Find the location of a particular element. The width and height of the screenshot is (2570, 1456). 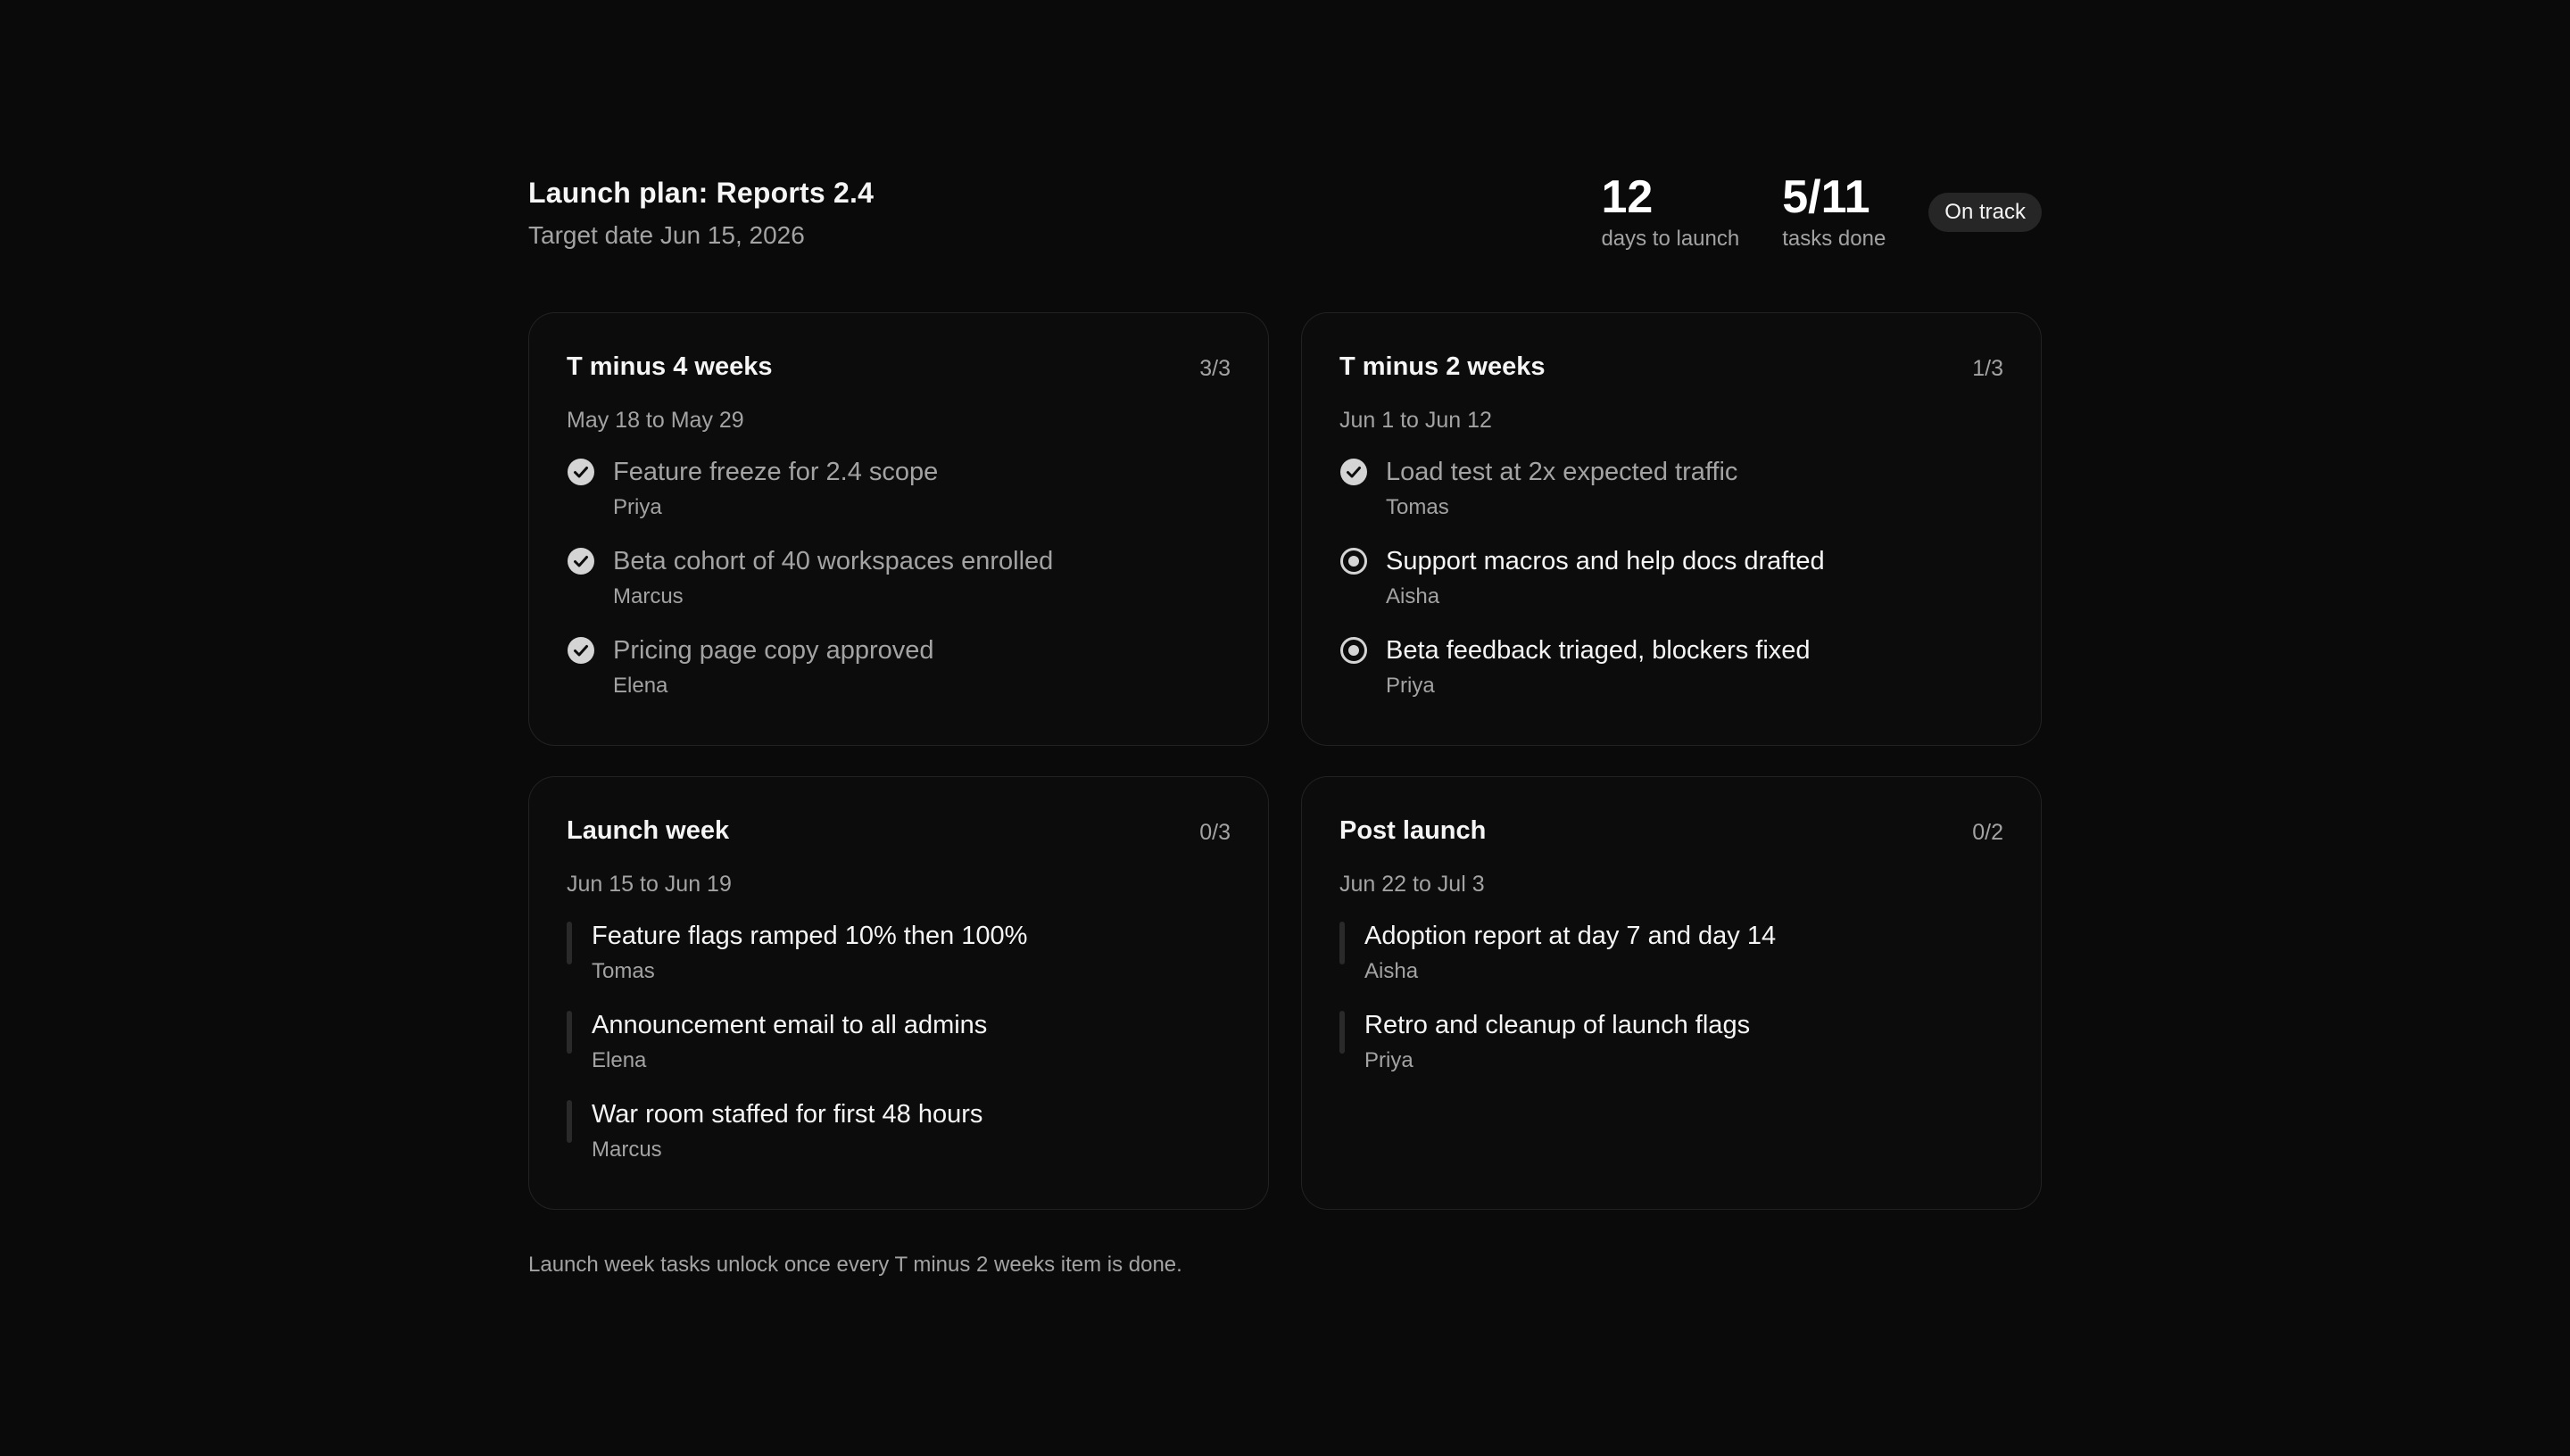

task-title: Beta cohort of 40 workspaces enrolled is located at coordinates (834, 561).